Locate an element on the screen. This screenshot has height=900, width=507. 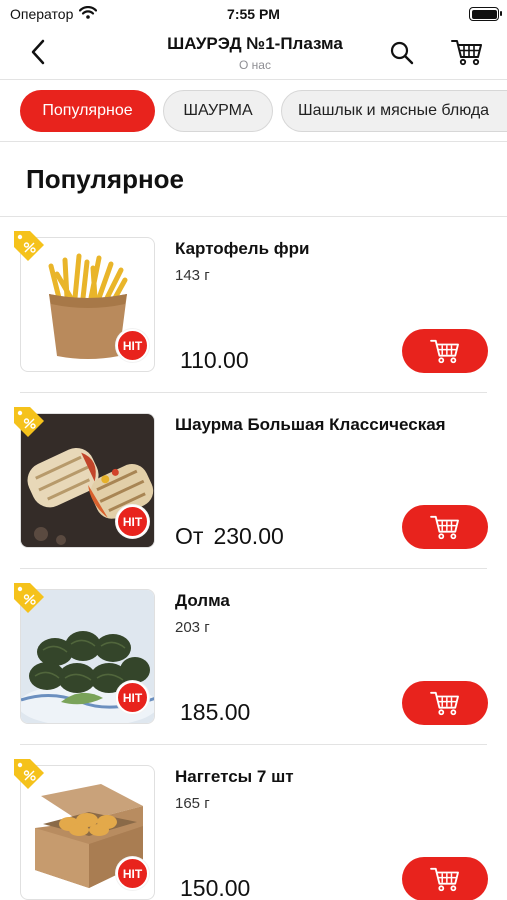
item-price-value: 150.00 is located at coordinates (215, 887).